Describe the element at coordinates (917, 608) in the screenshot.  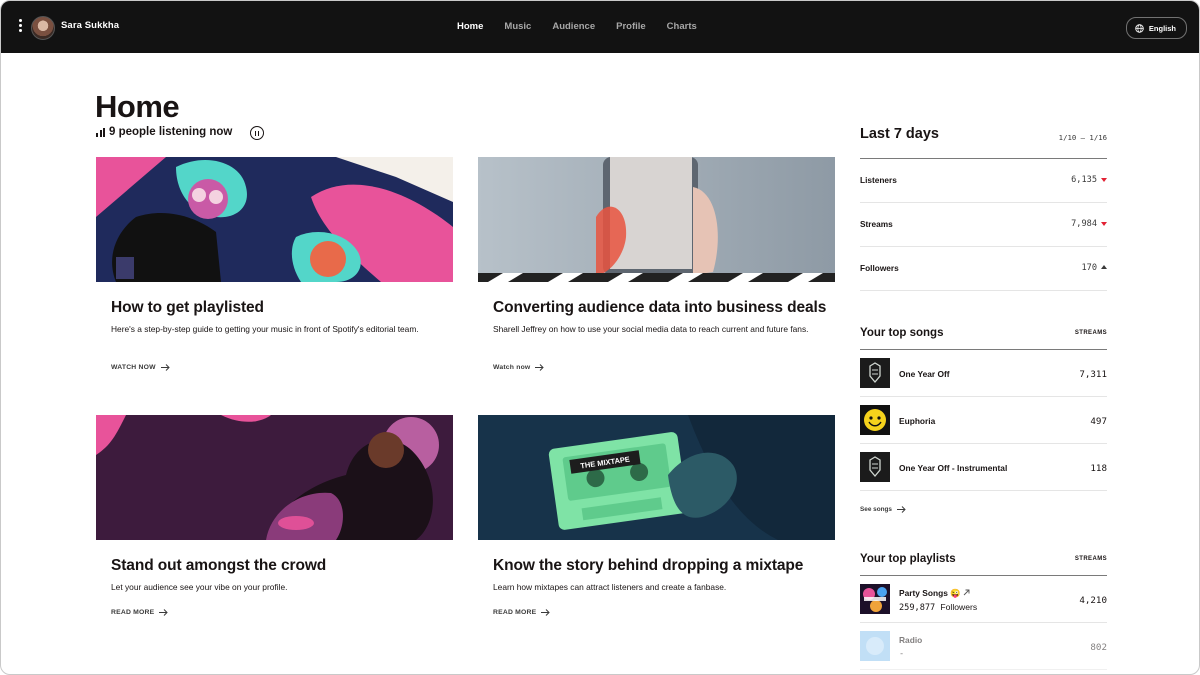
I see `followers-count: 259,877` at that location.